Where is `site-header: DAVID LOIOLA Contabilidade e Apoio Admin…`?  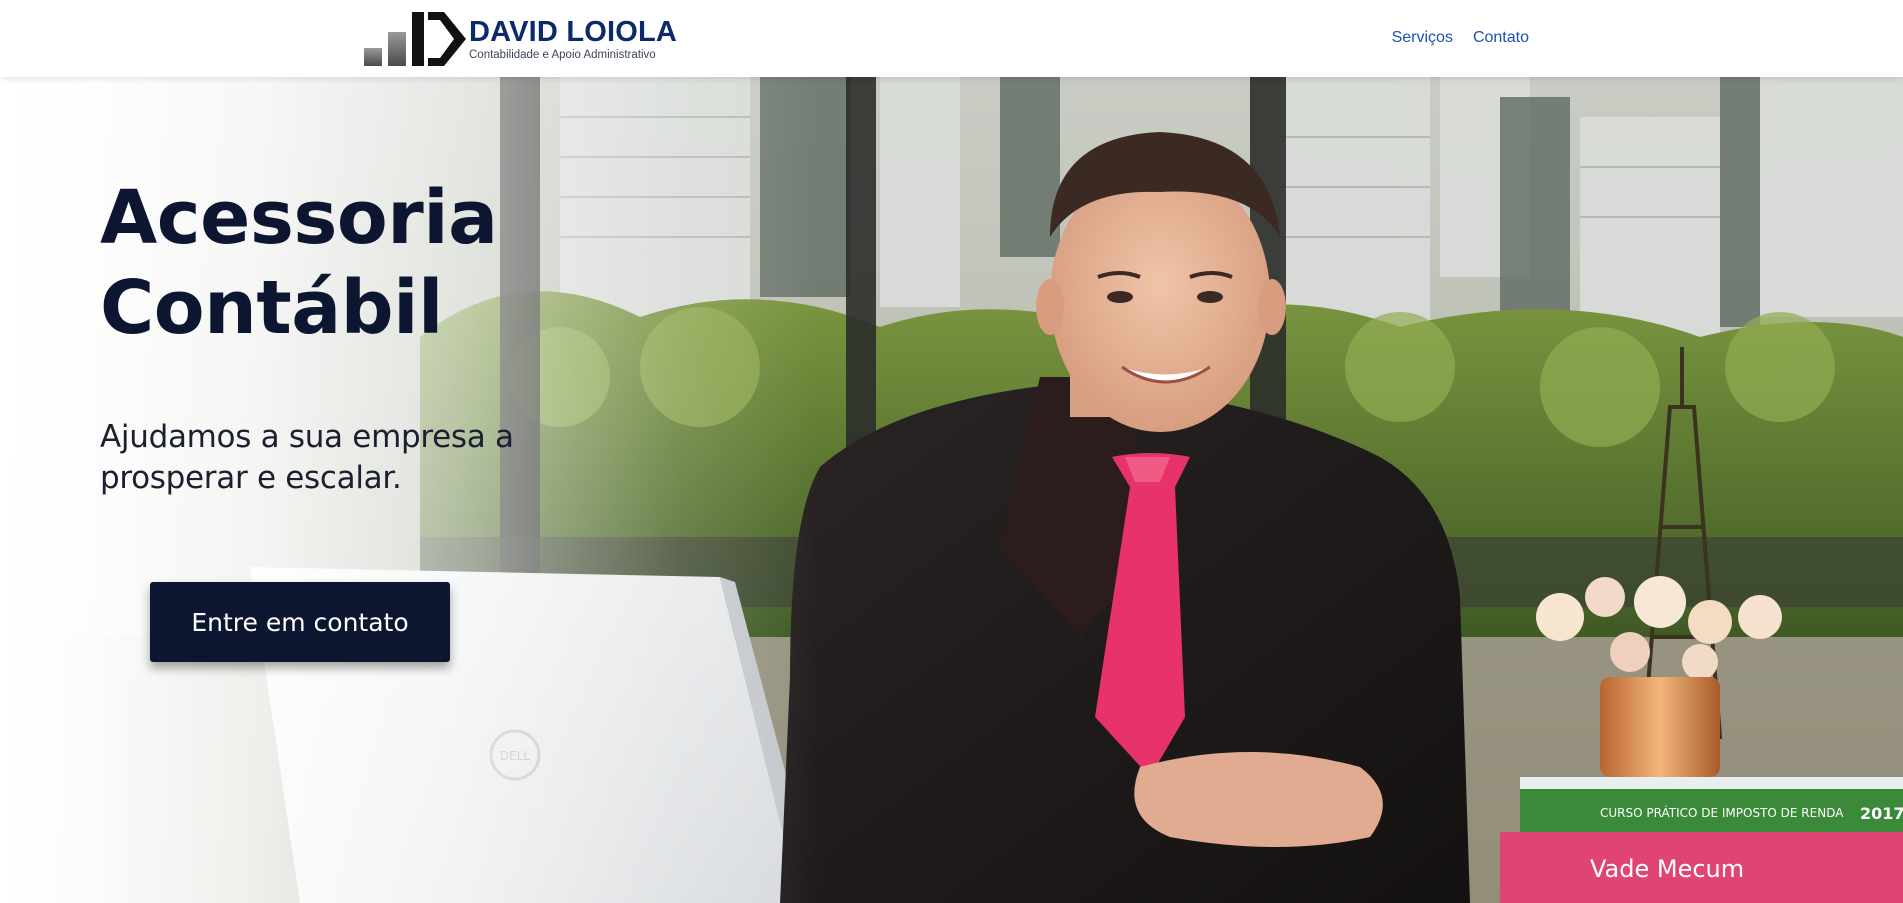
site-header: DAVID LOIOLA Contabilidade e Apoio Admin… is located at coordinates (951, 38).